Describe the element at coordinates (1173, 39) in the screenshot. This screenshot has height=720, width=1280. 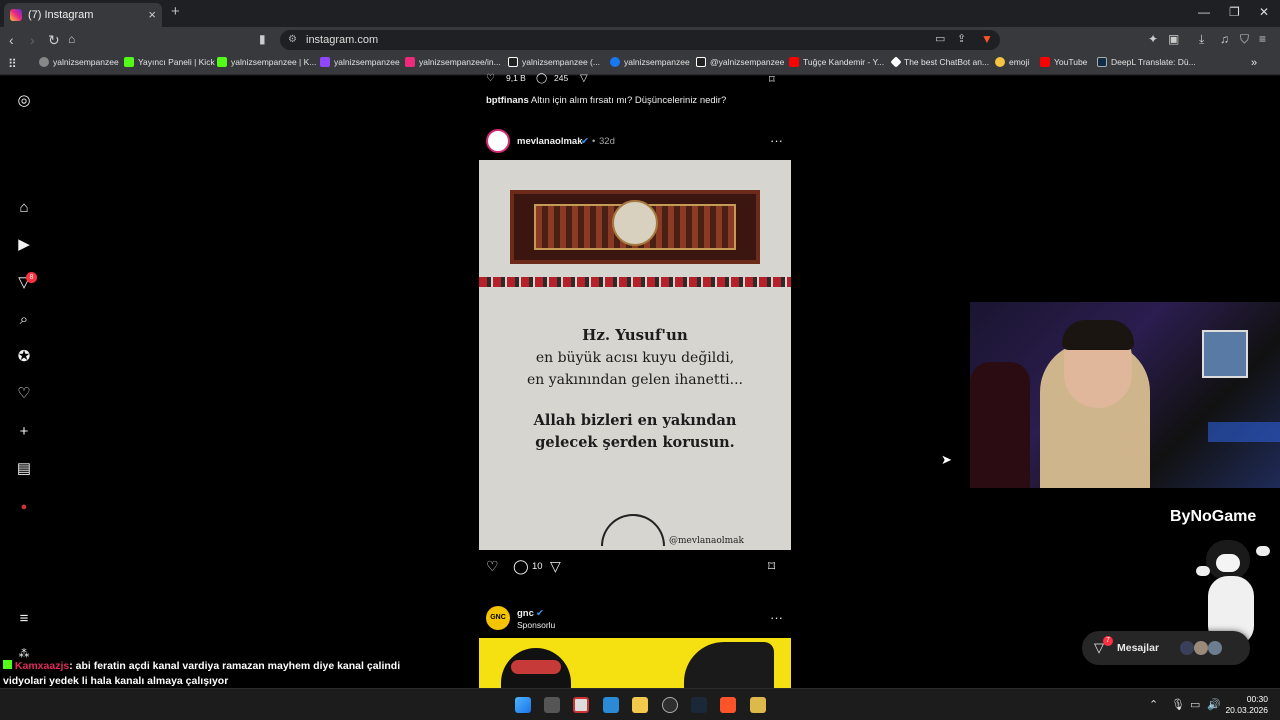
I see `sidebar-toggle-icon: ▣` at that location.